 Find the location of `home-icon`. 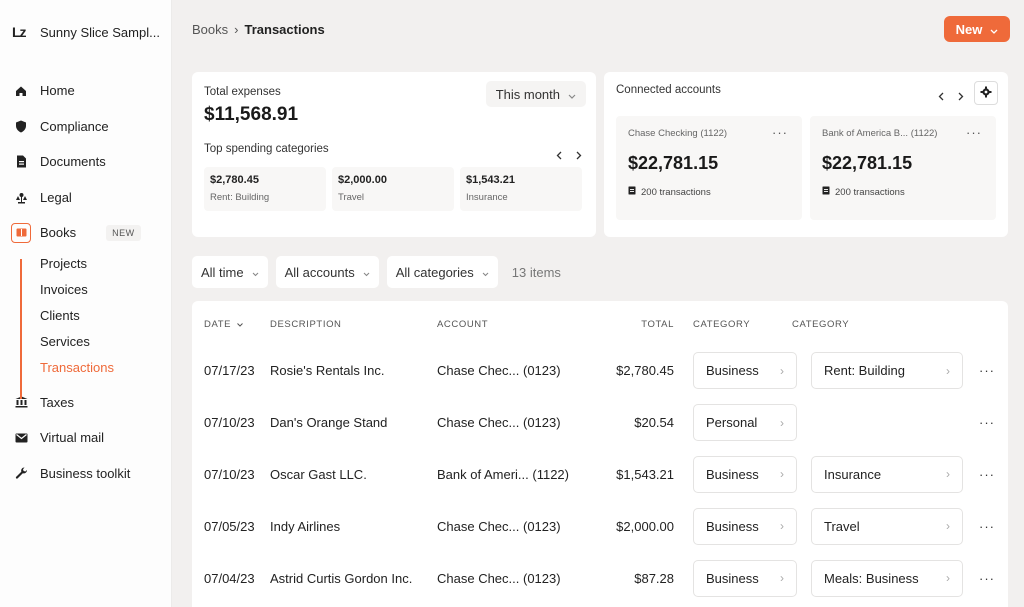

home-icon is located at coordinates (21, 91).